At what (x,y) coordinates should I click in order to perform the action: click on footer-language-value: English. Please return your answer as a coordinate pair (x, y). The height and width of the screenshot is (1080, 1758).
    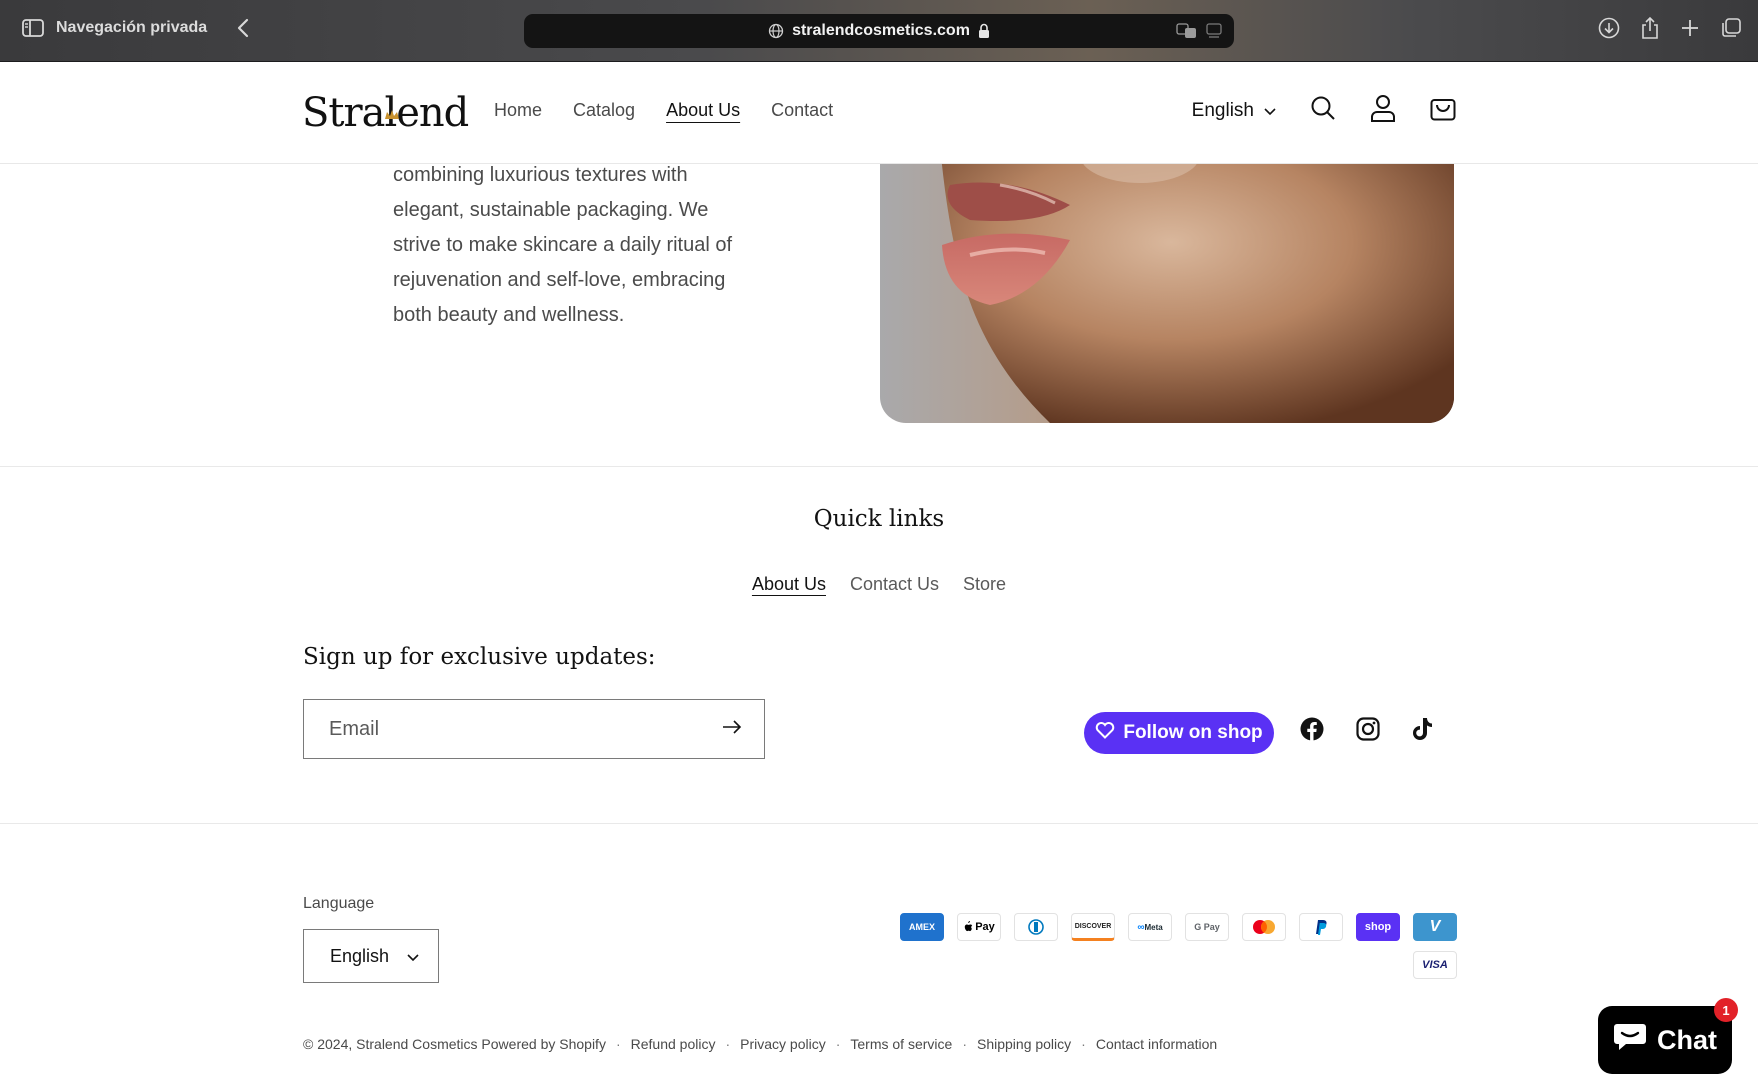
    Looking at the image, I should click on (360, 955).